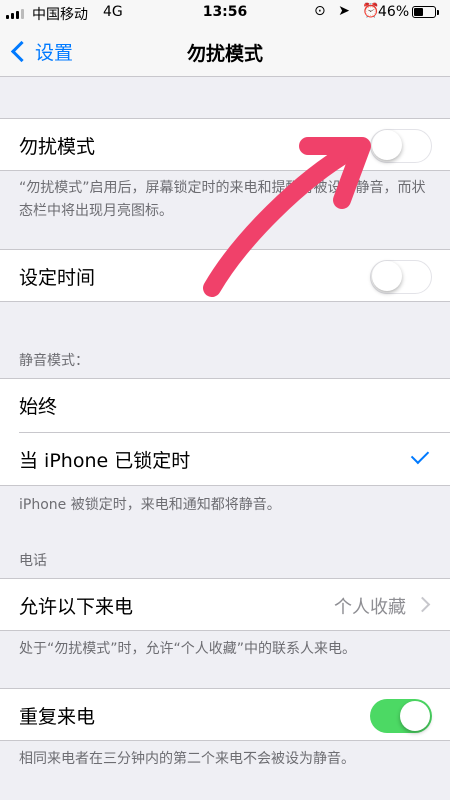 This screenshot has height=800, width=450. What do you see at coordinates (57, 147) in the screenshot?
I see `dnd-label: 勿扰模式` at bounding box center [57, 147].